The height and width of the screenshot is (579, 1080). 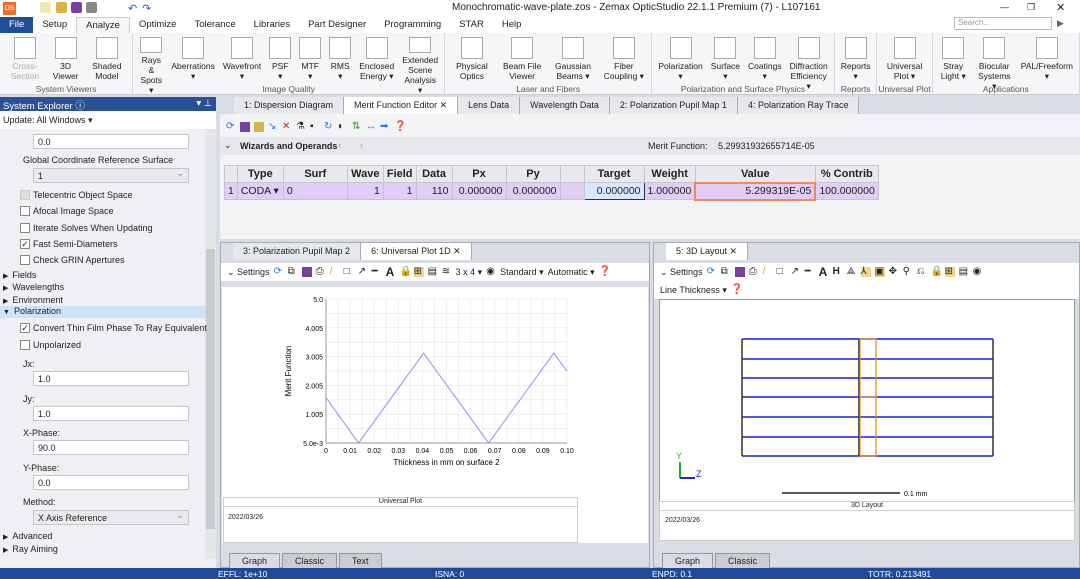 What do you see at coordinates (27, 536) in the screenshot?
I see `section-advanced: ▶ Advanced` at bounding box center [27, 536].